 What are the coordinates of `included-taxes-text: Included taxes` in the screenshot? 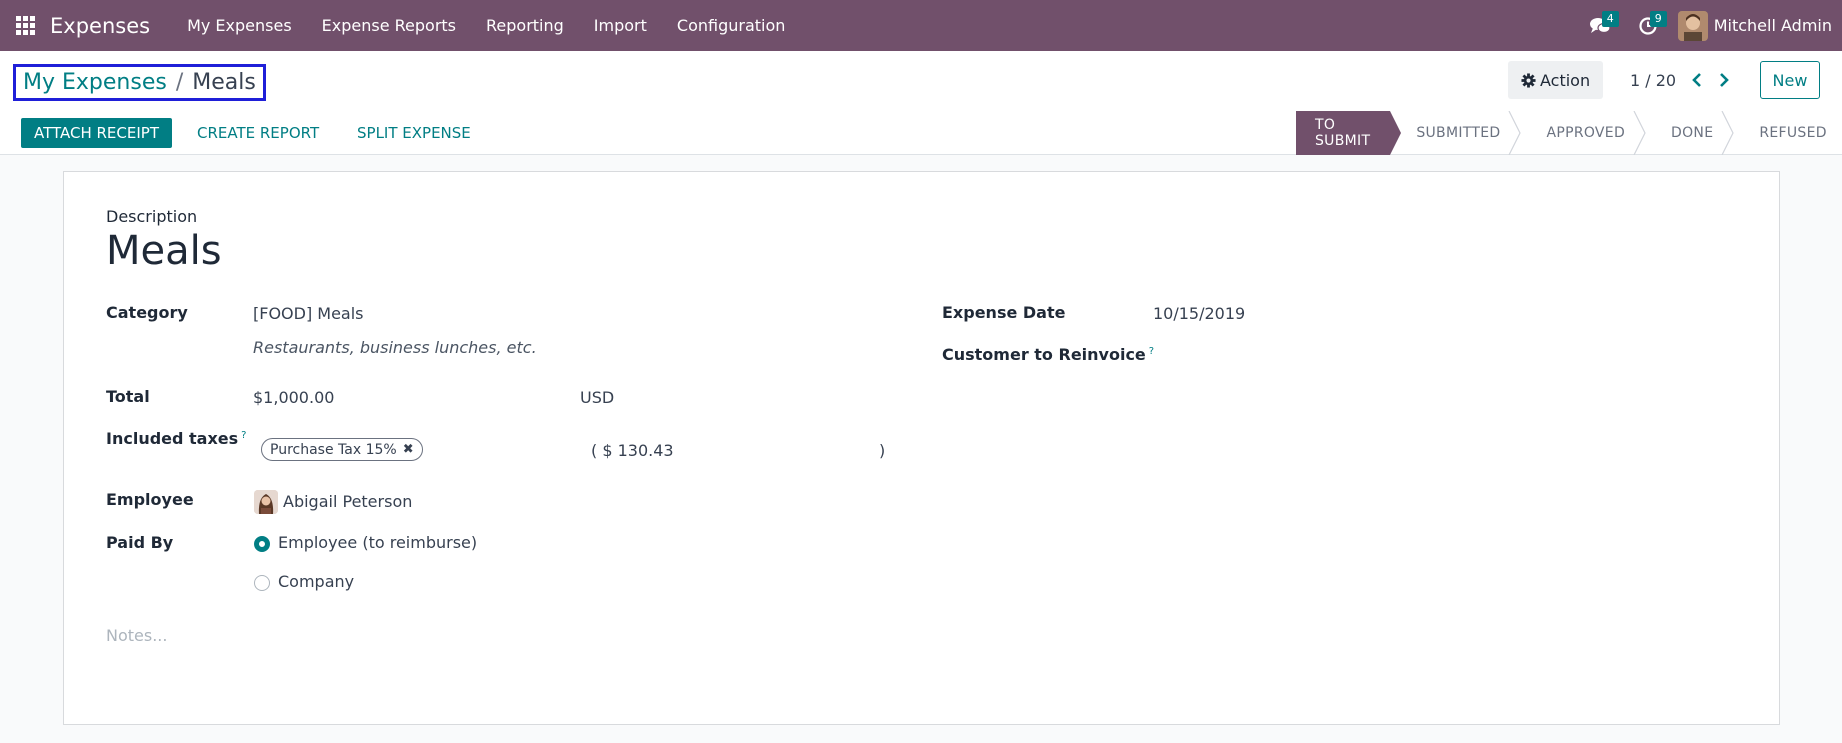 It's located at (172, 438).